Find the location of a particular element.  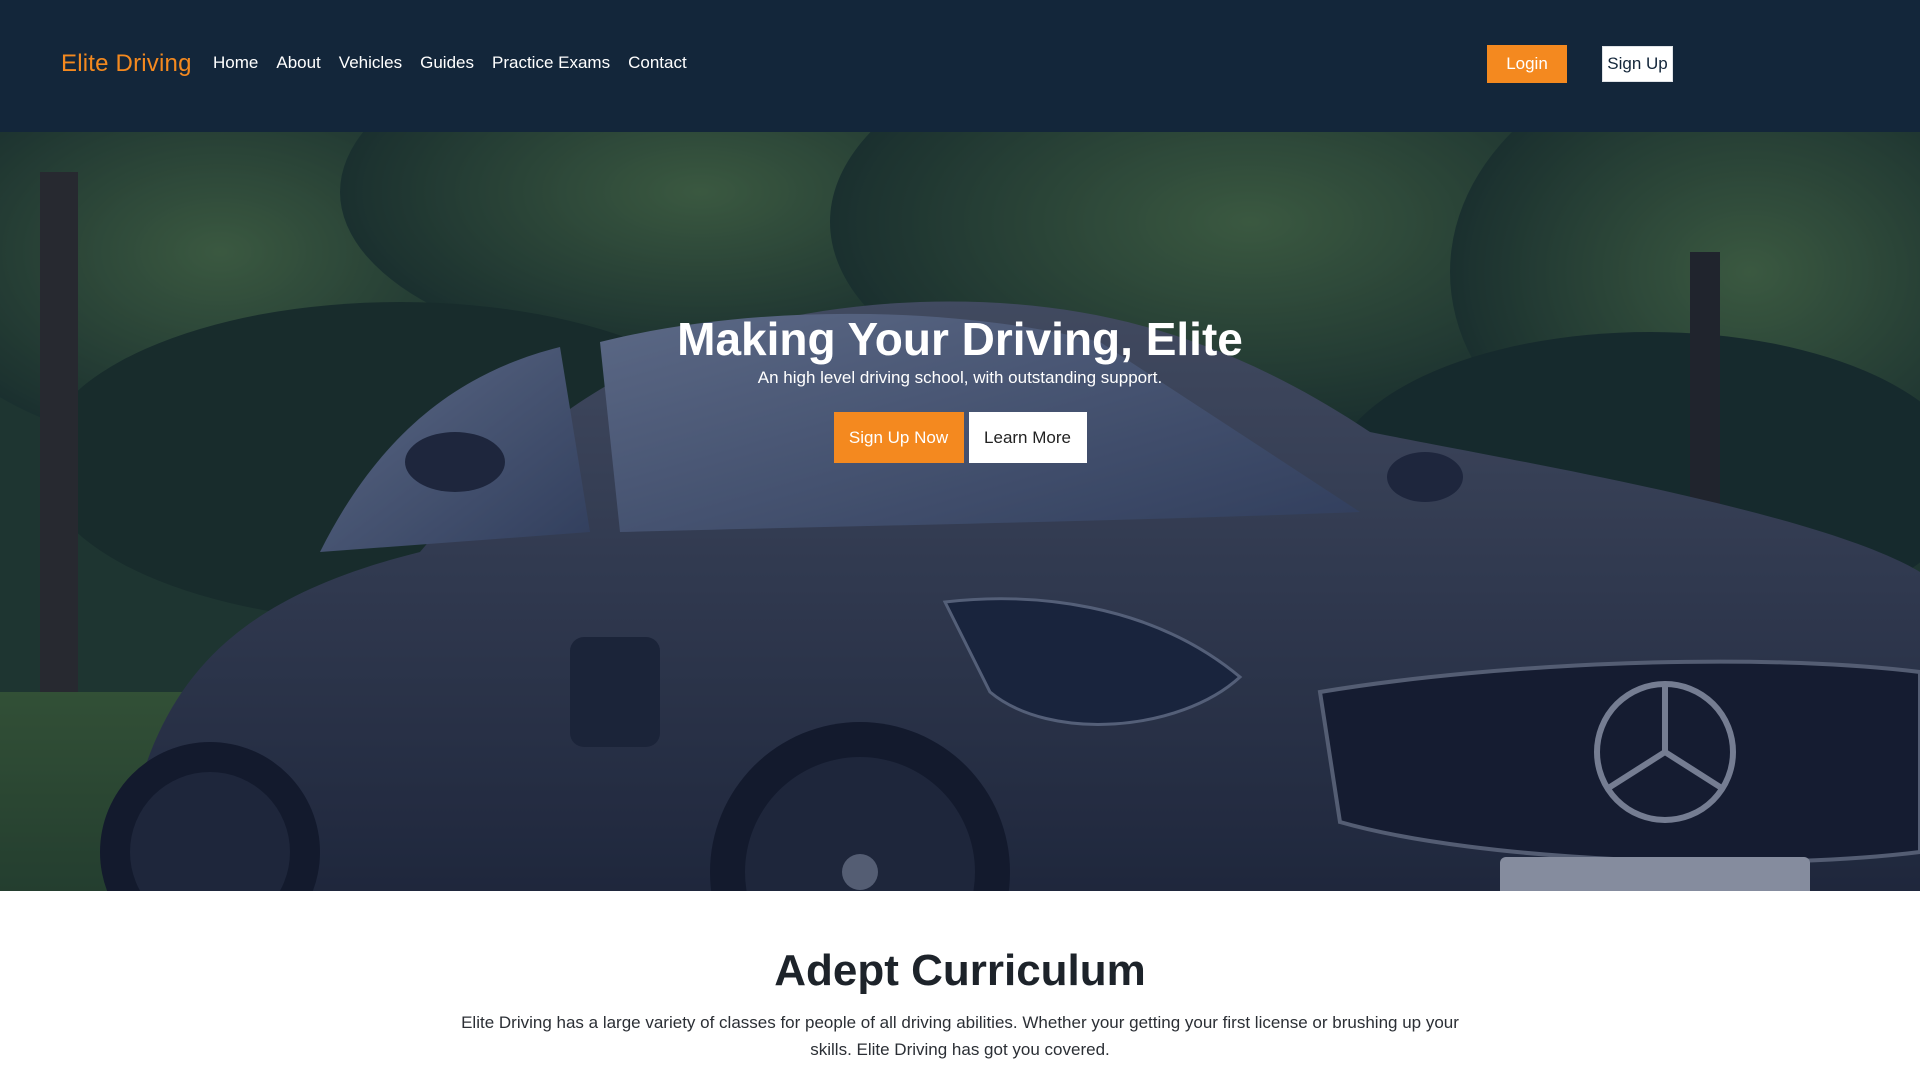

nav-link-practice-exams: Practice Exams is located at coordinates (551, 62).